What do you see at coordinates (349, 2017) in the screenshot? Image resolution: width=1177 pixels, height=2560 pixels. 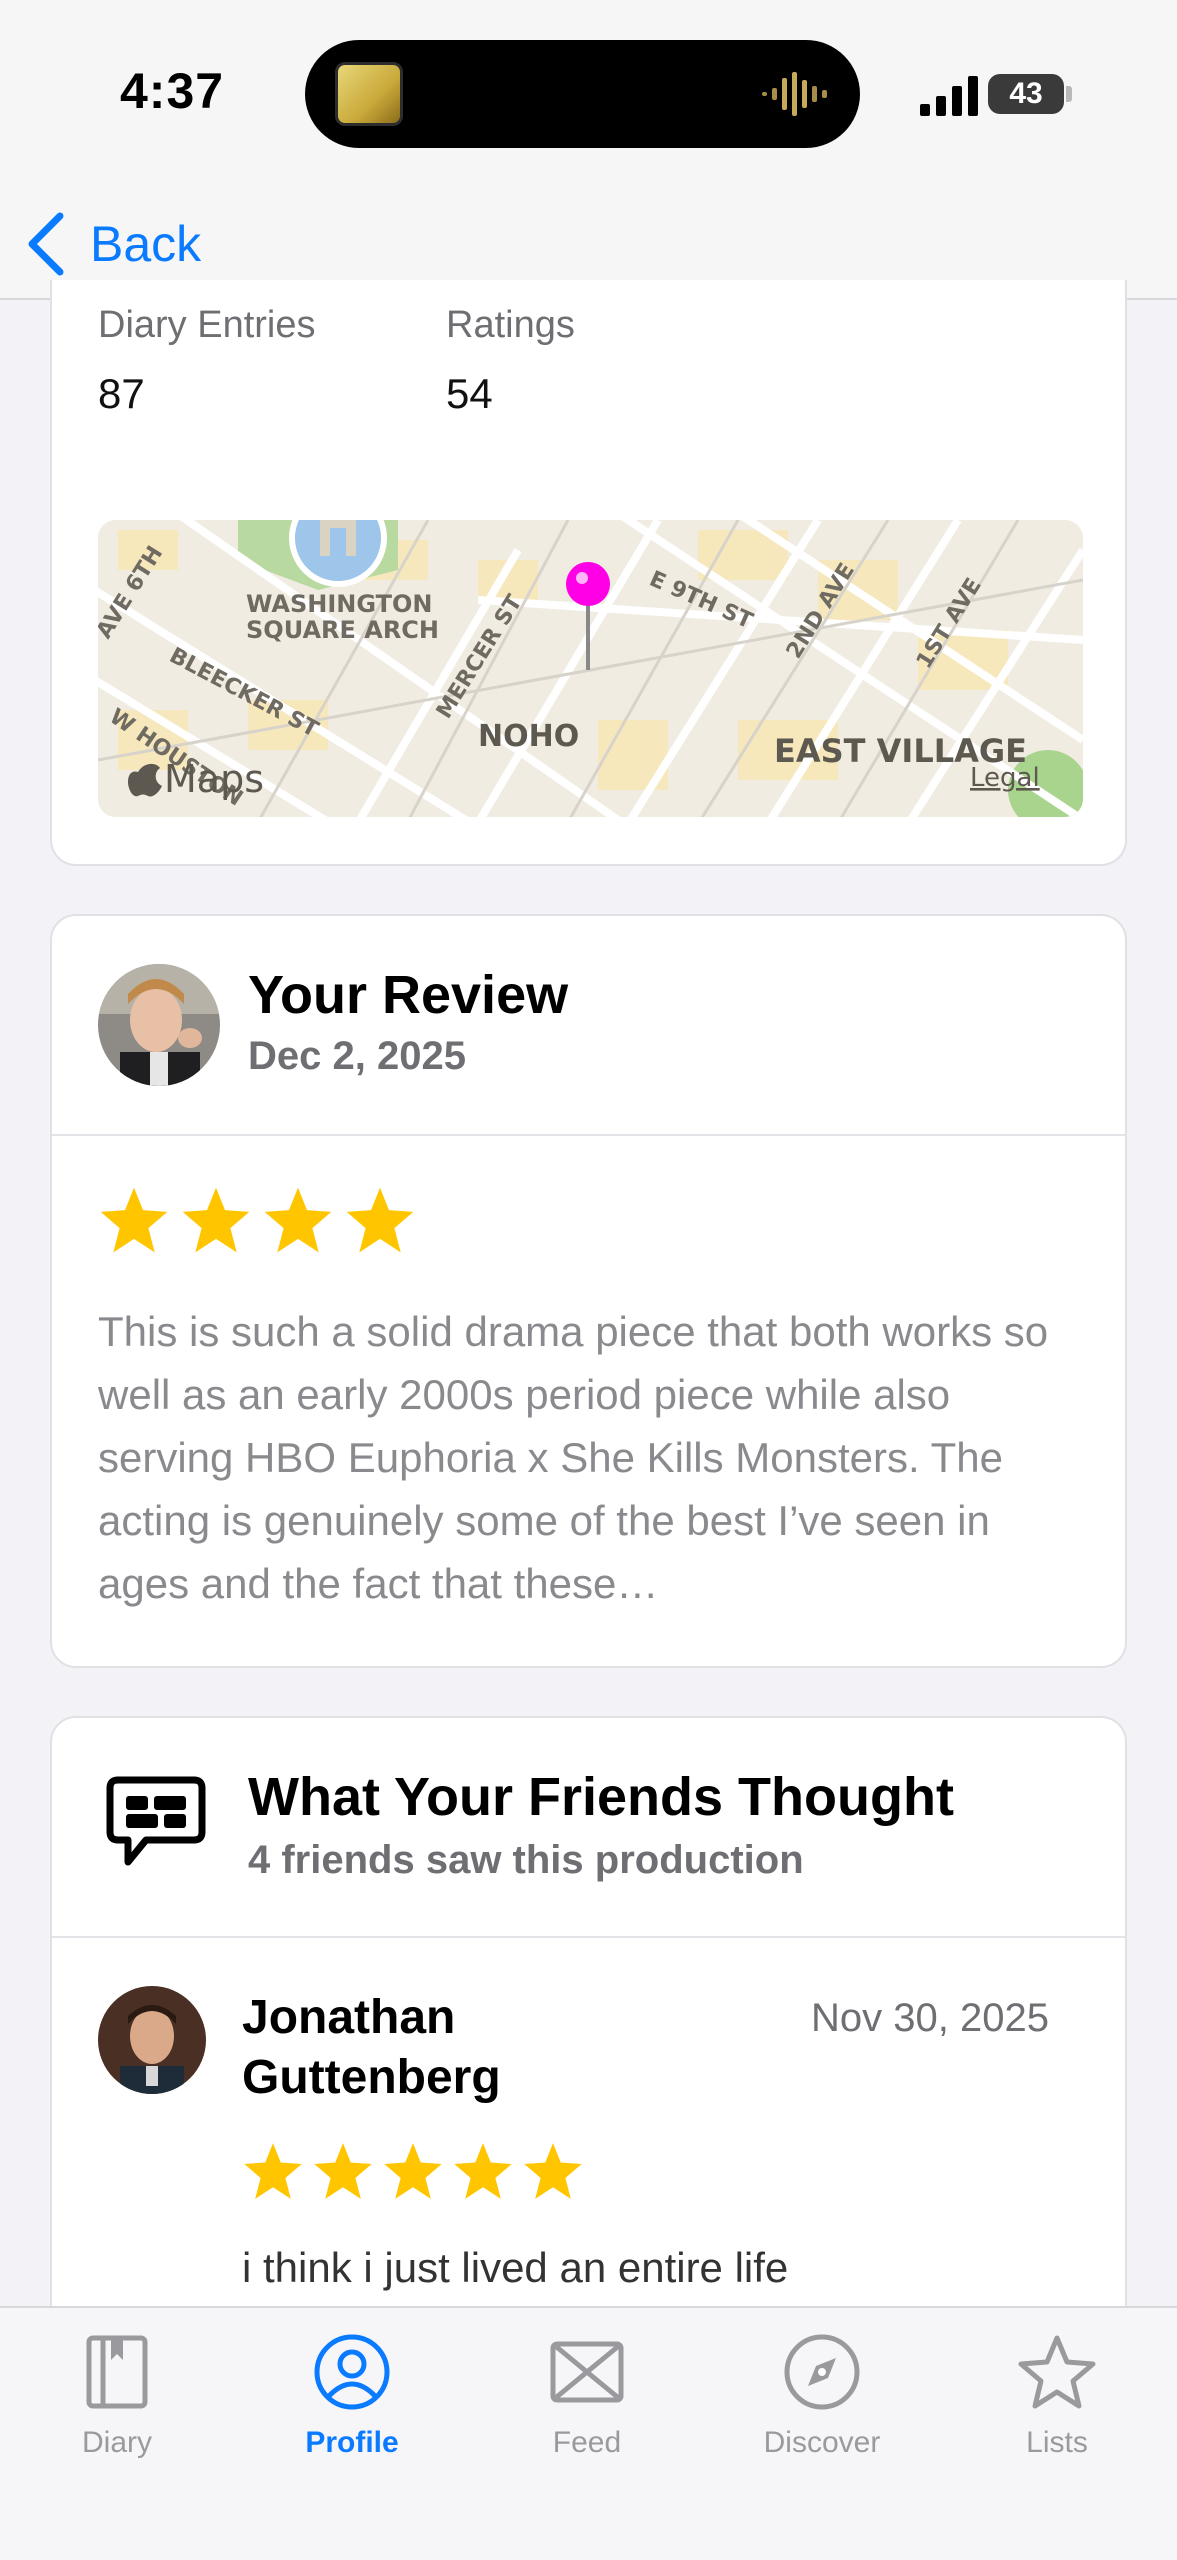 I see `friend-name-line1: Jonathan` at bounding box center [349, 2017].